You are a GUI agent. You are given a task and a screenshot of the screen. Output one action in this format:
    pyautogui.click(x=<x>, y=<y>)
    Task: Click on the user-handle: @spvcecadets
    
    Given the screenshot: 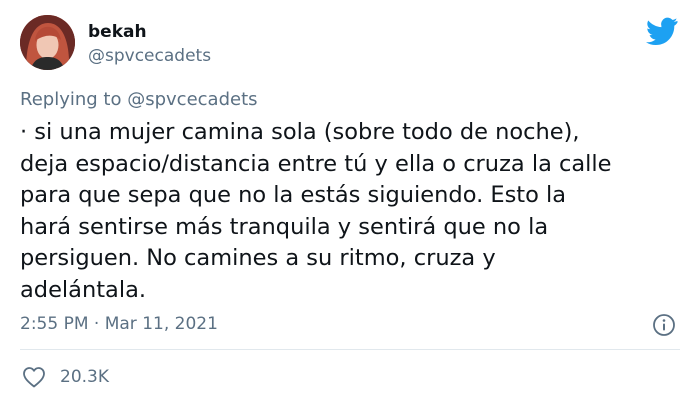 What is the action you would take?
    pyautogui.click(x=149, y=56)
    